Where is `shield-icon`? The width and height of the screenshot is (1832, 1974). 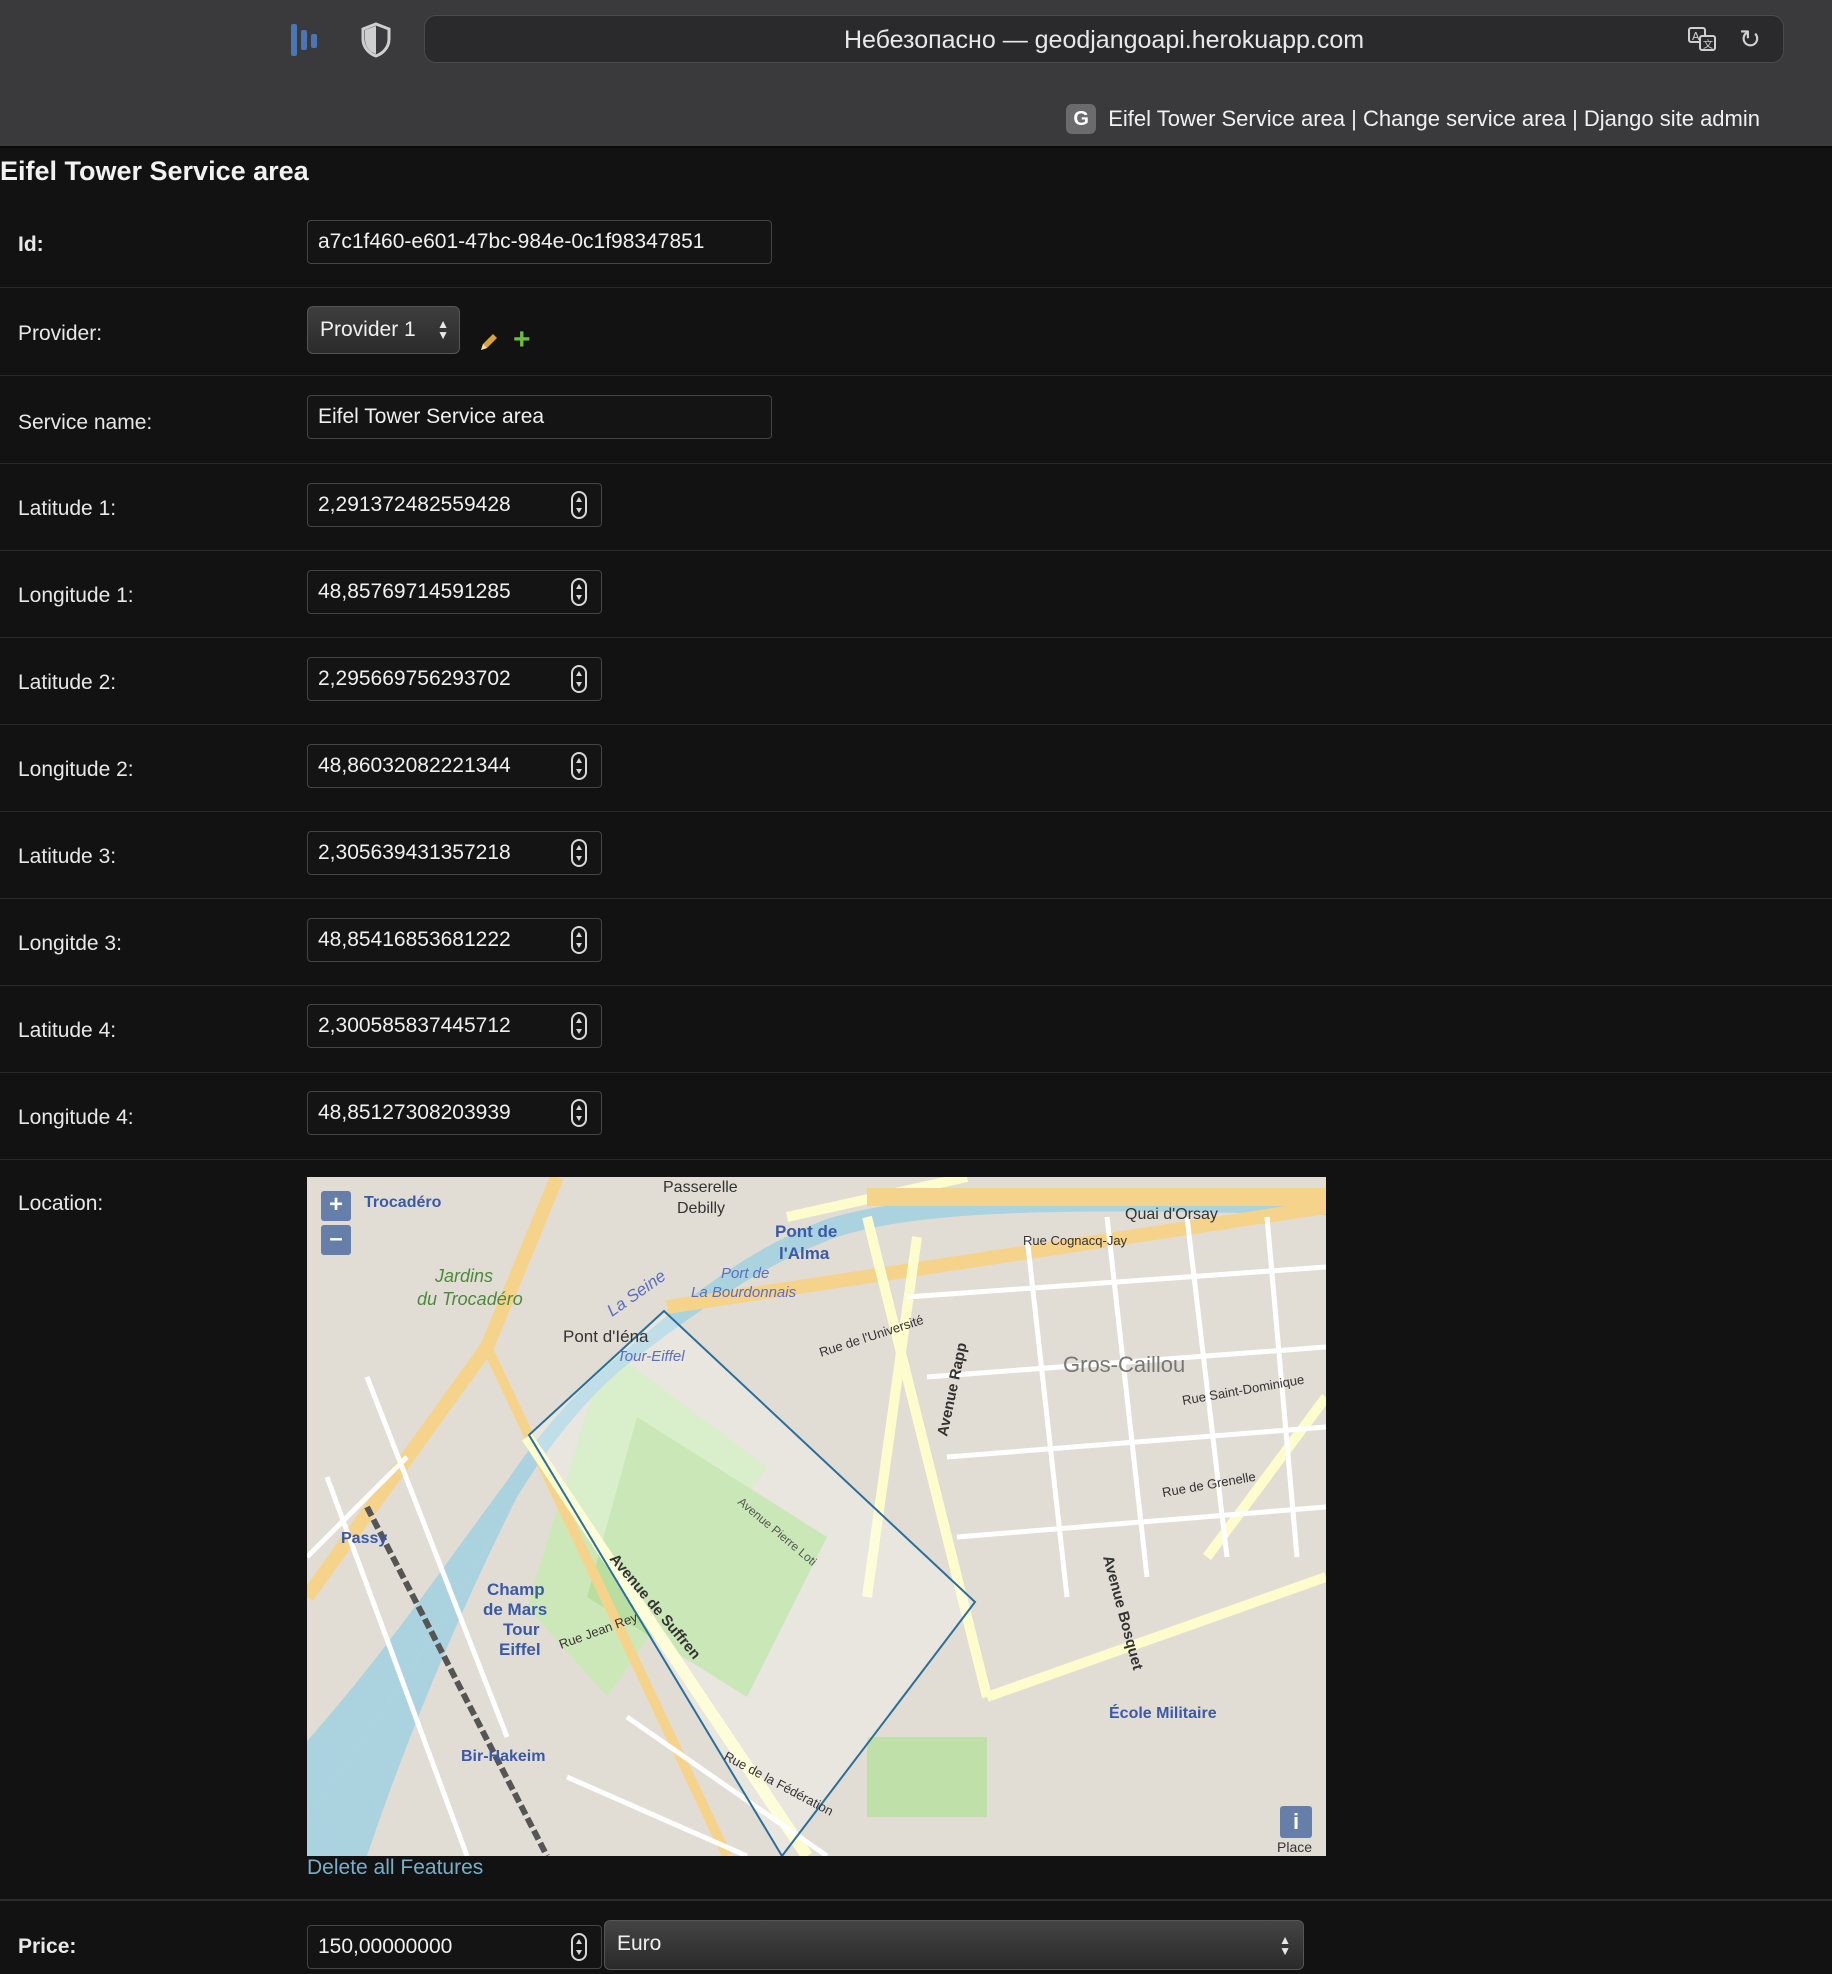 shield-icon is located at coordinates (376, 40).